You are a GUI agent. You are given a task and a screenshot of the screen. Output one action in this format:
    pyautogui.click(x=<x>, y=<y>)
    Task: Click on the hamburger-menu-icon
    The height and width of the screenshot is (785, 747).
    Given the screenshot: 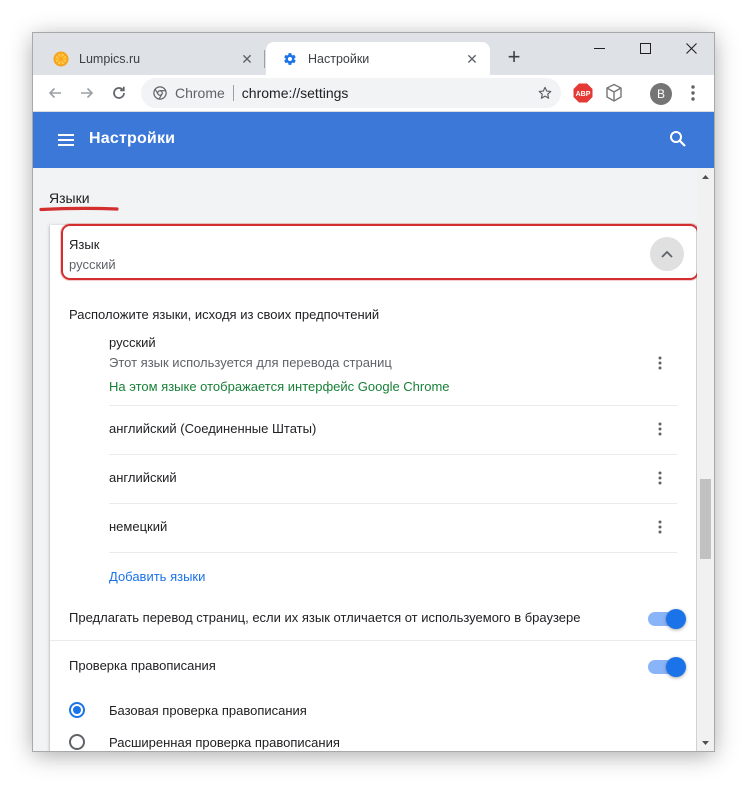 What is the action you would take?
    pyautogui.click(x=66, y=140)
    